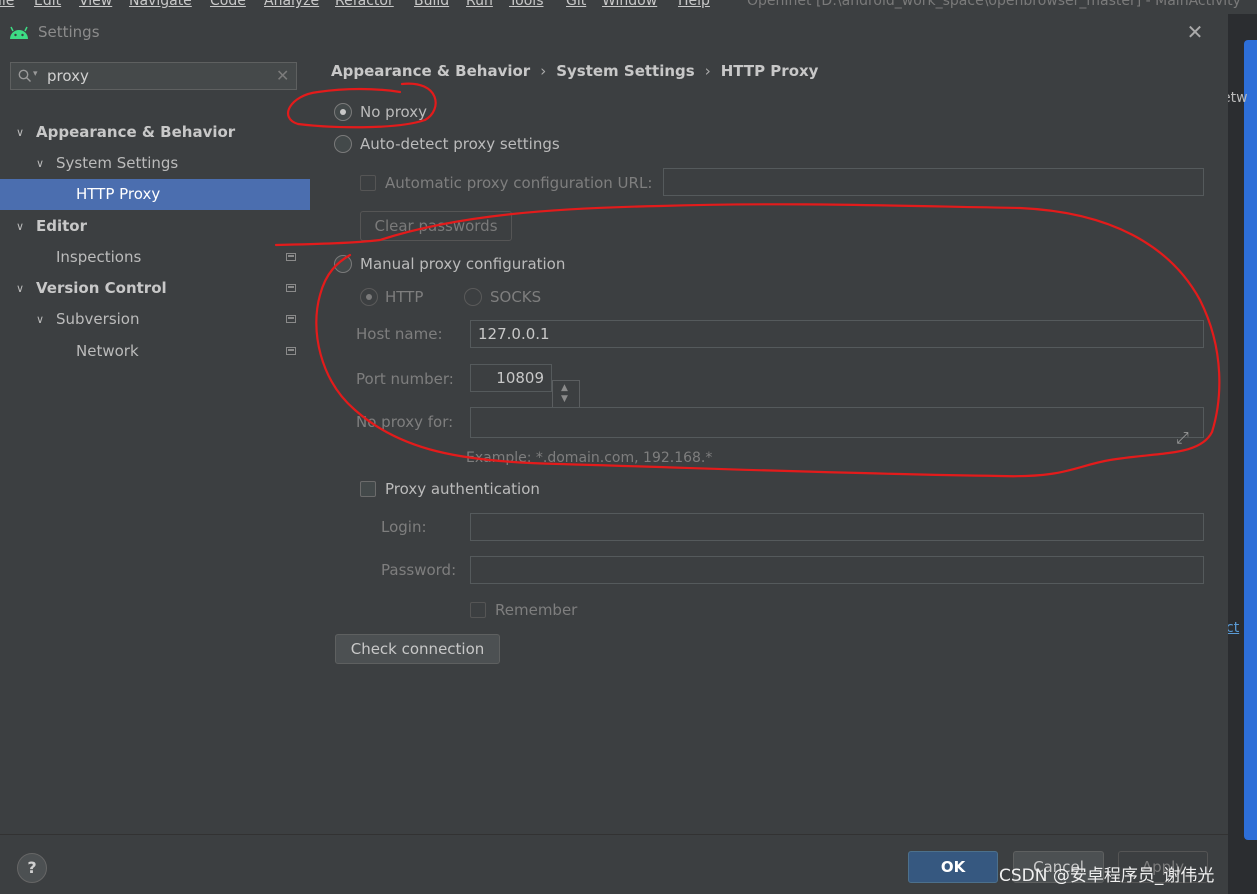  I want to click on menu-file: ile, so click(7, 4).